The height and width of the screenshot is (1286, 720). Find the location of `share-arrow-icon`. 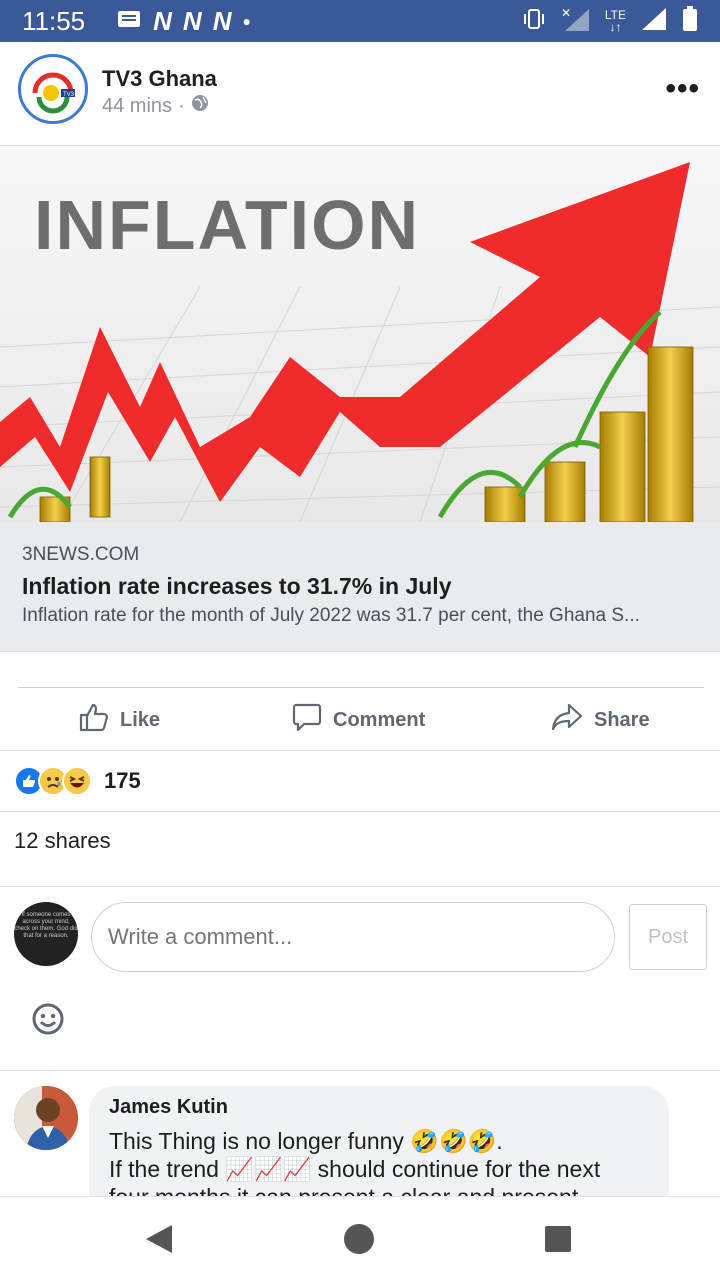

share-arrow-icon is located at coordinates (567, 720).